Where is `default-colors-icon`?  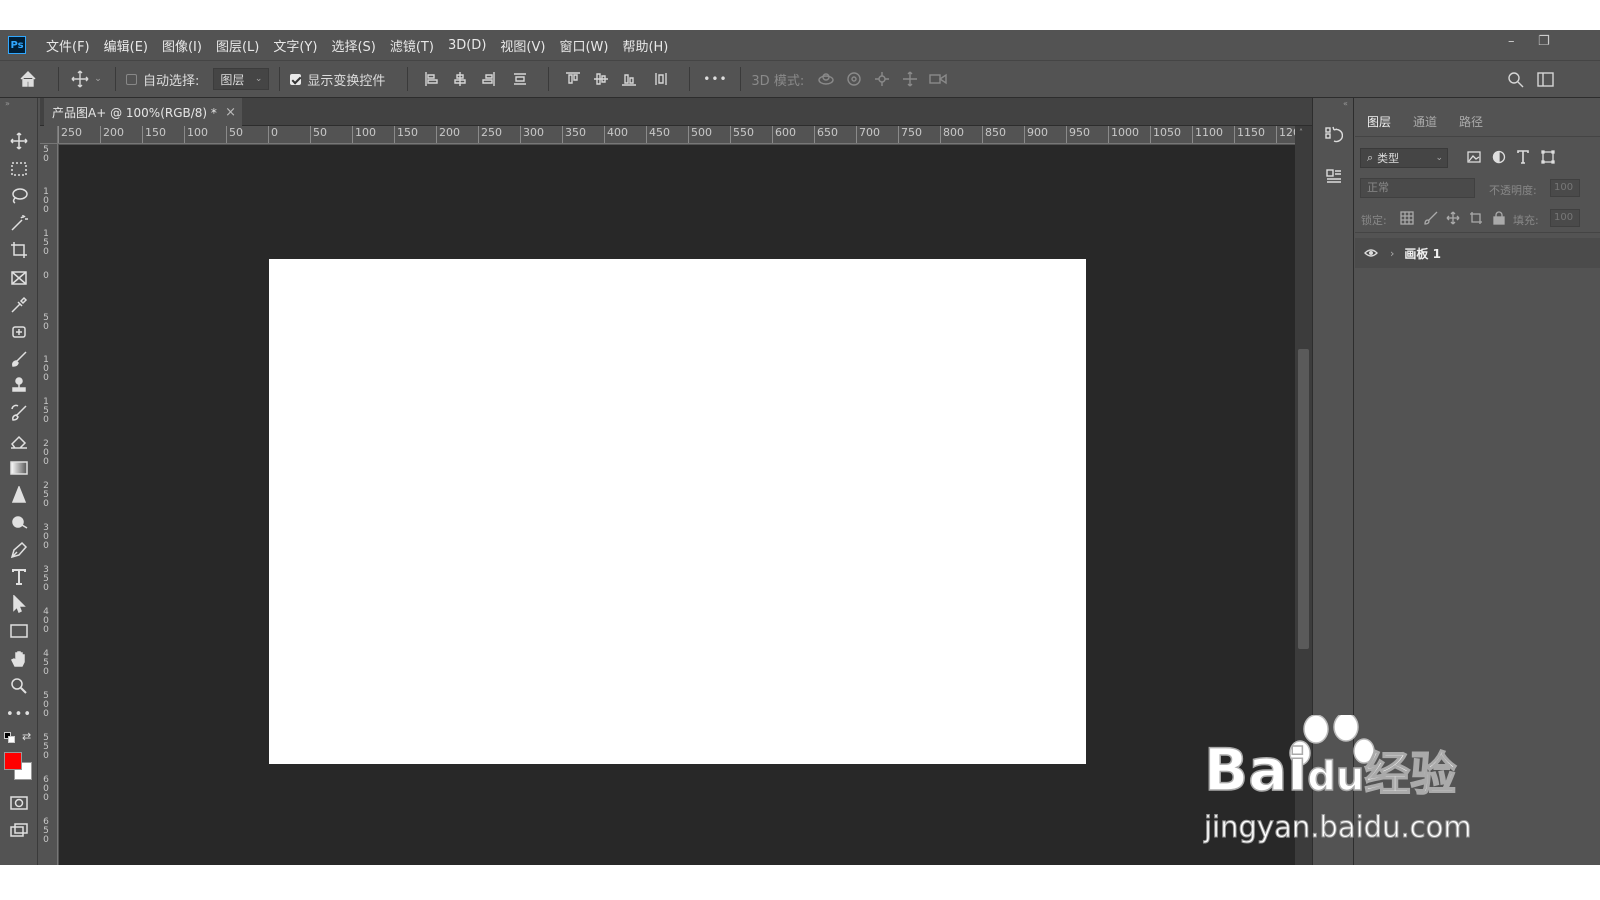
default-colors-icon is located at coordinates (9, 737).